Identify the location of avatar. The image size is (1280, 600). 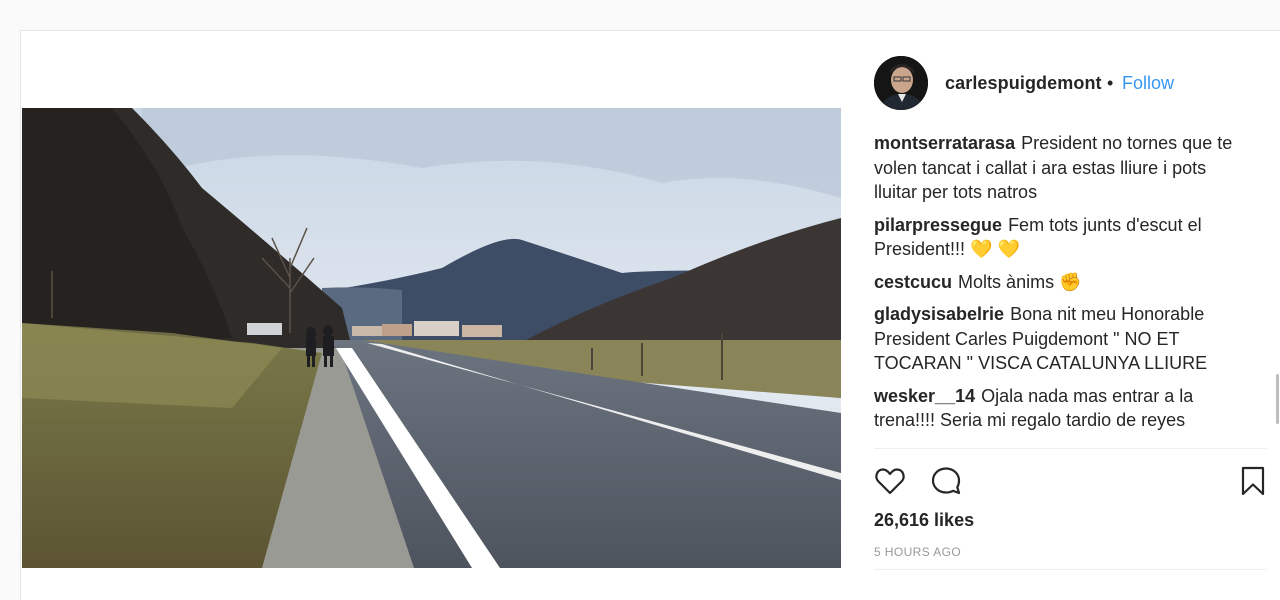
(901, 83).